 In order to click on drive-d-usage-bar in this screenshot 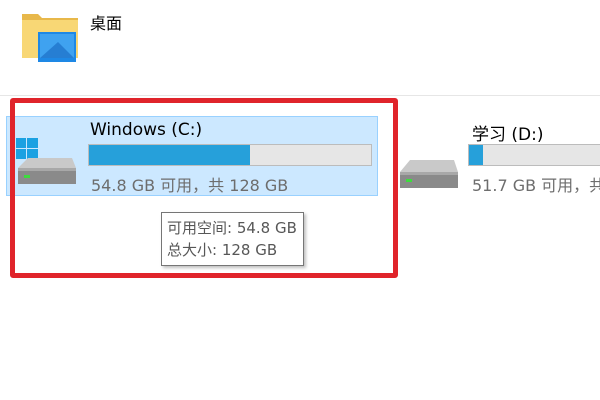, I will do `click(534, 155)`.